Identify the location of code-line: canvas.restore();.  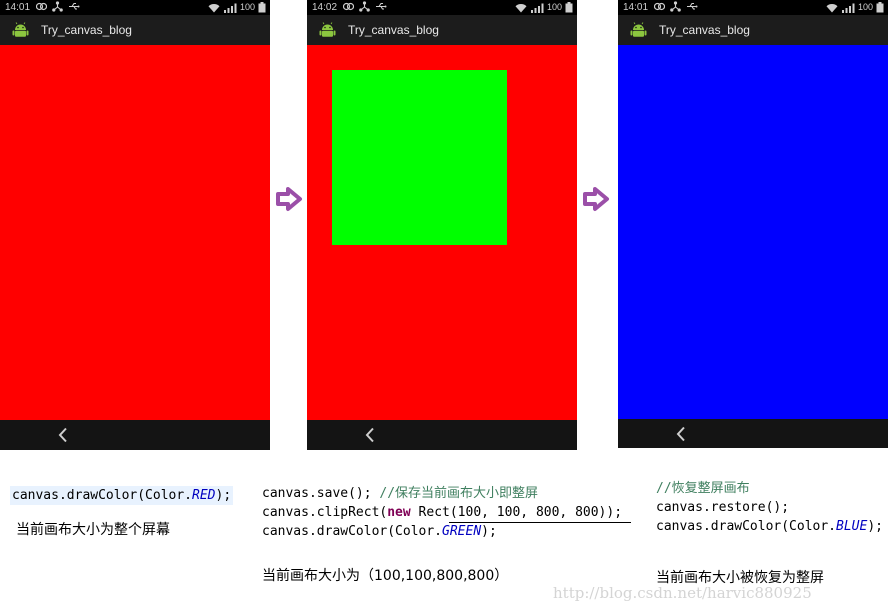
(723, 507).